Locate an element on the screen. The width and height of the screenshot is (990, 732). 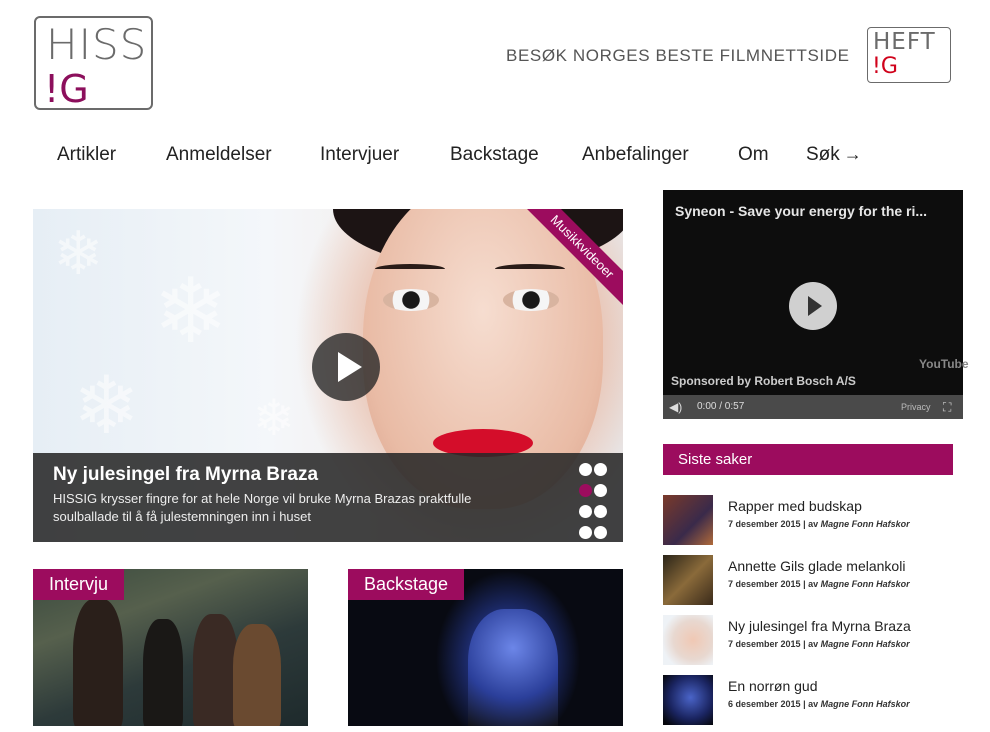
hero-title: Ny julesingel fra Myrna Braza is located at coordinates (185, 475).